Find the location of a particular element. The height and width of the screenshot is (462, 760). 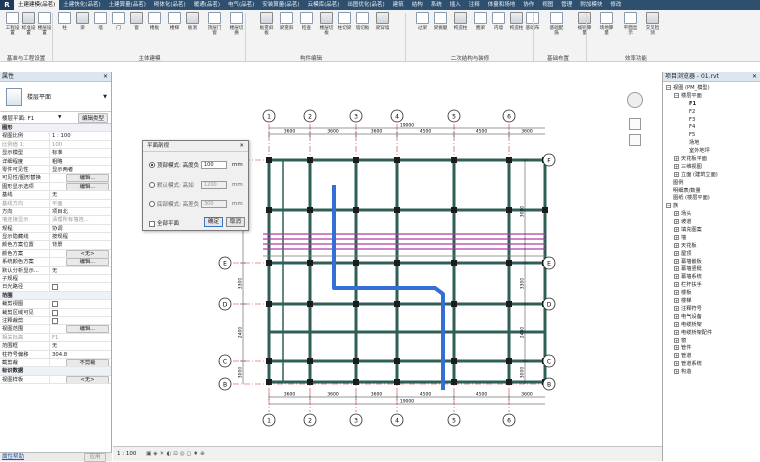

property-value: 项目北 is located at coordinates (80, 211).